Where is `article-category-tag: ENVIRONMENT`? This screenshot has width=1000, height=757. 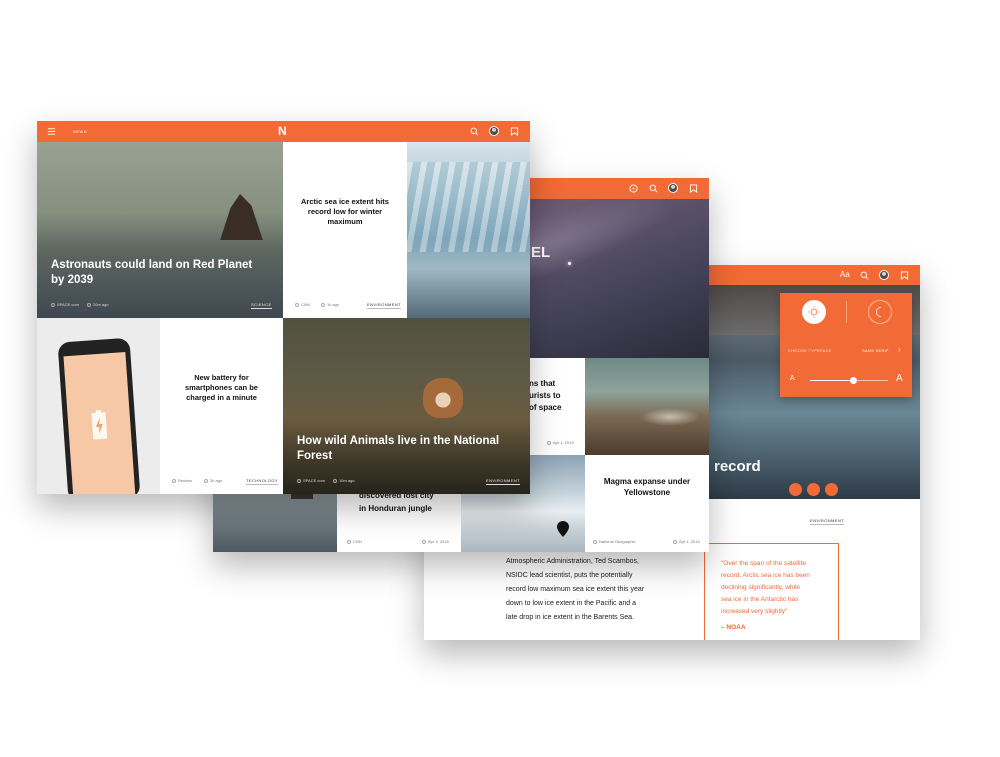 article-category-tag: ENVIRONMENT is located at coordinates (827, 521).